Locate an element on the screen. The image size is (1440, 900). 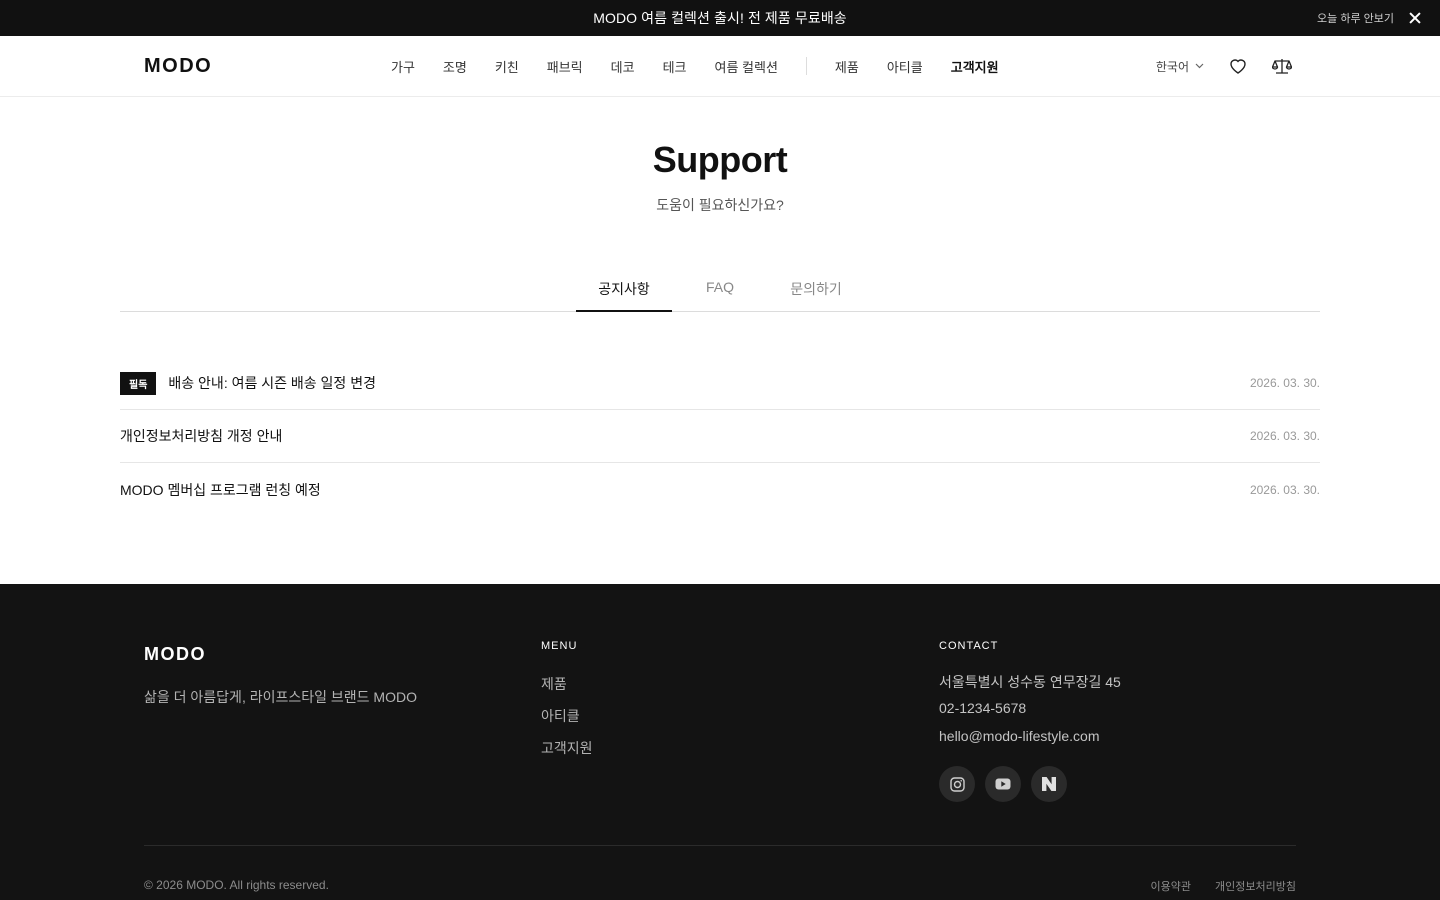
footer-tagline: 삶을 더 아름답게, 라이프스타일 브랜드 MODO is located at coordinates (280, 697).